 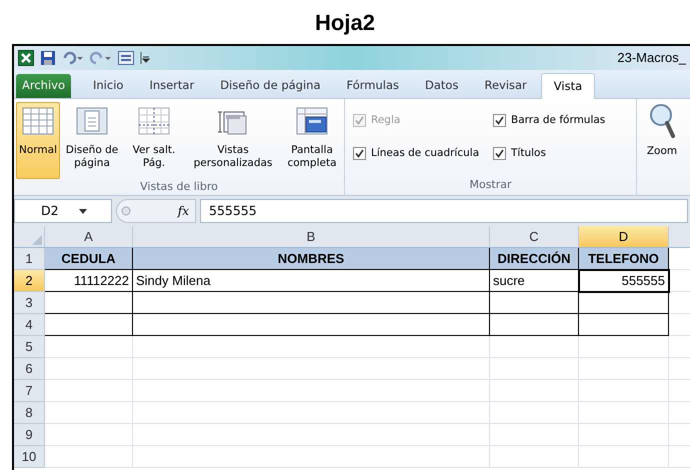 I want to click on table-cell: TELEFONO, so click(x=624, y=259).